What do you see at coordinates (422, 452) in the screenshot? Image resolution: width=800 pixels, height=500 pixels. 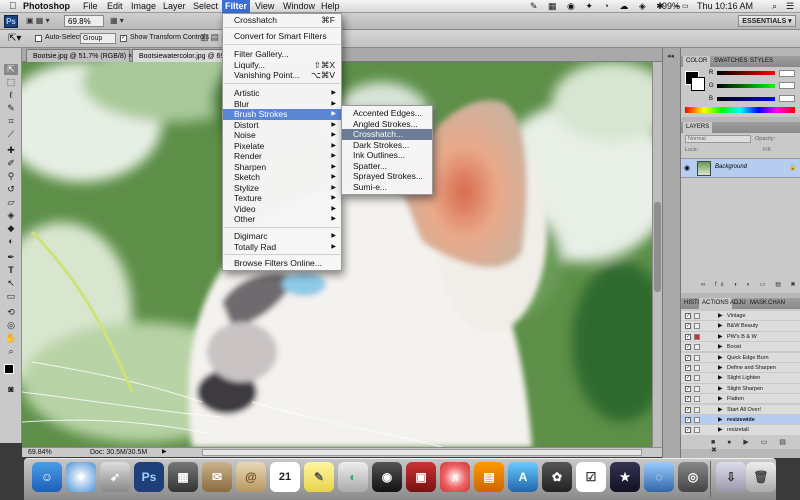 I see `horizontal-scrollbar` at bounding box center [422, 452].